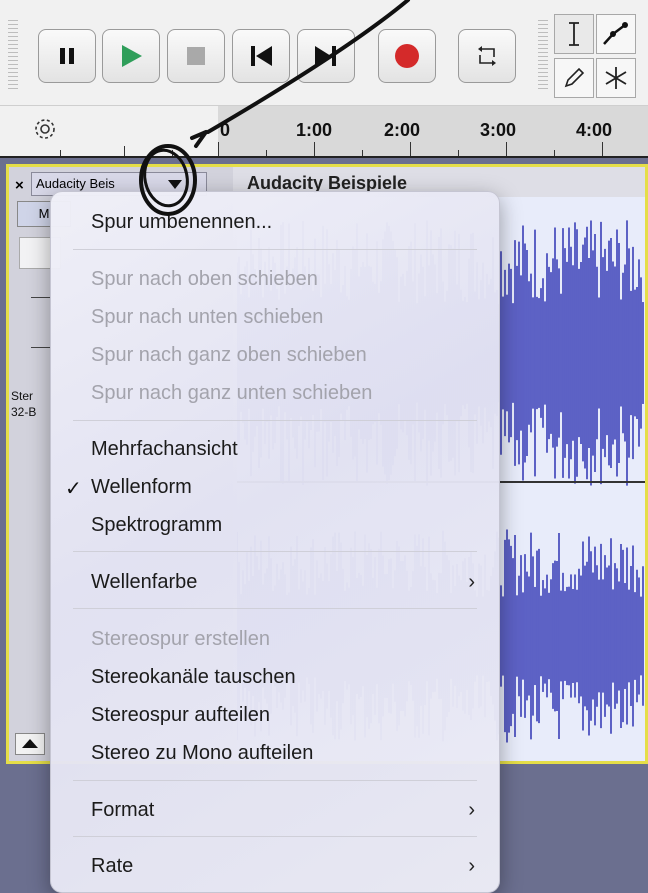 The height and width of the screenshot is (893, 648). Describe the element at coordinates (204, 279) in the screenshot. I see `menu-item-label: Spur nach oben schieben` at that location.